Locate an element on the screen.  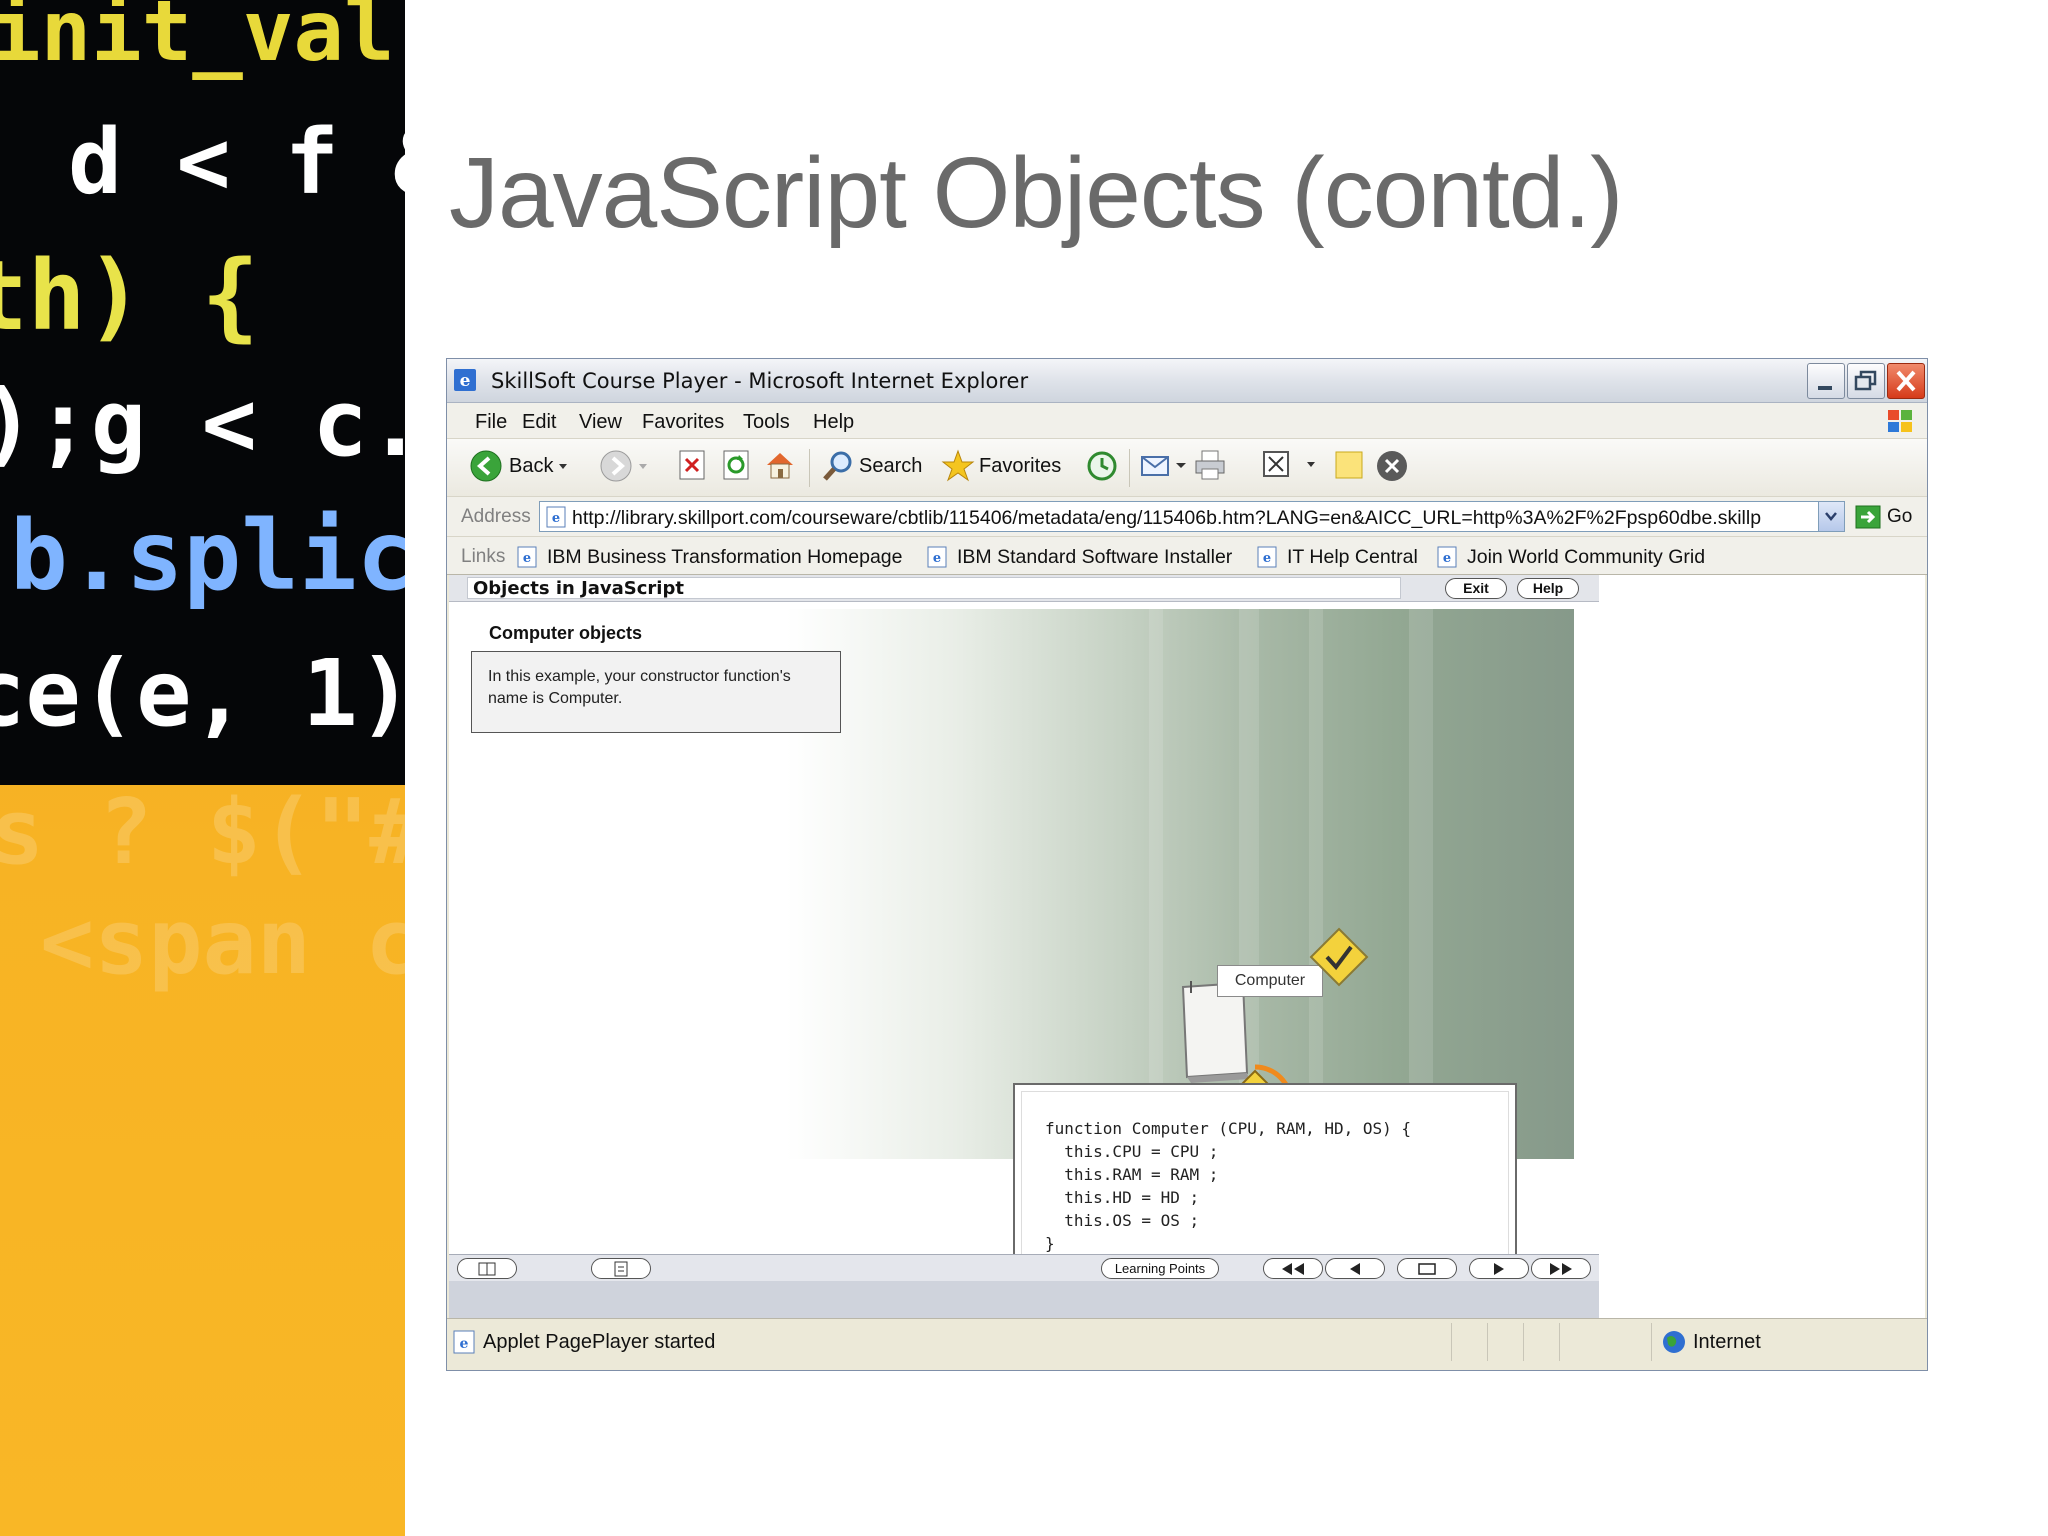
link-world-community-grid: e Join World Community Grid is located at coordinates (1570, 557).